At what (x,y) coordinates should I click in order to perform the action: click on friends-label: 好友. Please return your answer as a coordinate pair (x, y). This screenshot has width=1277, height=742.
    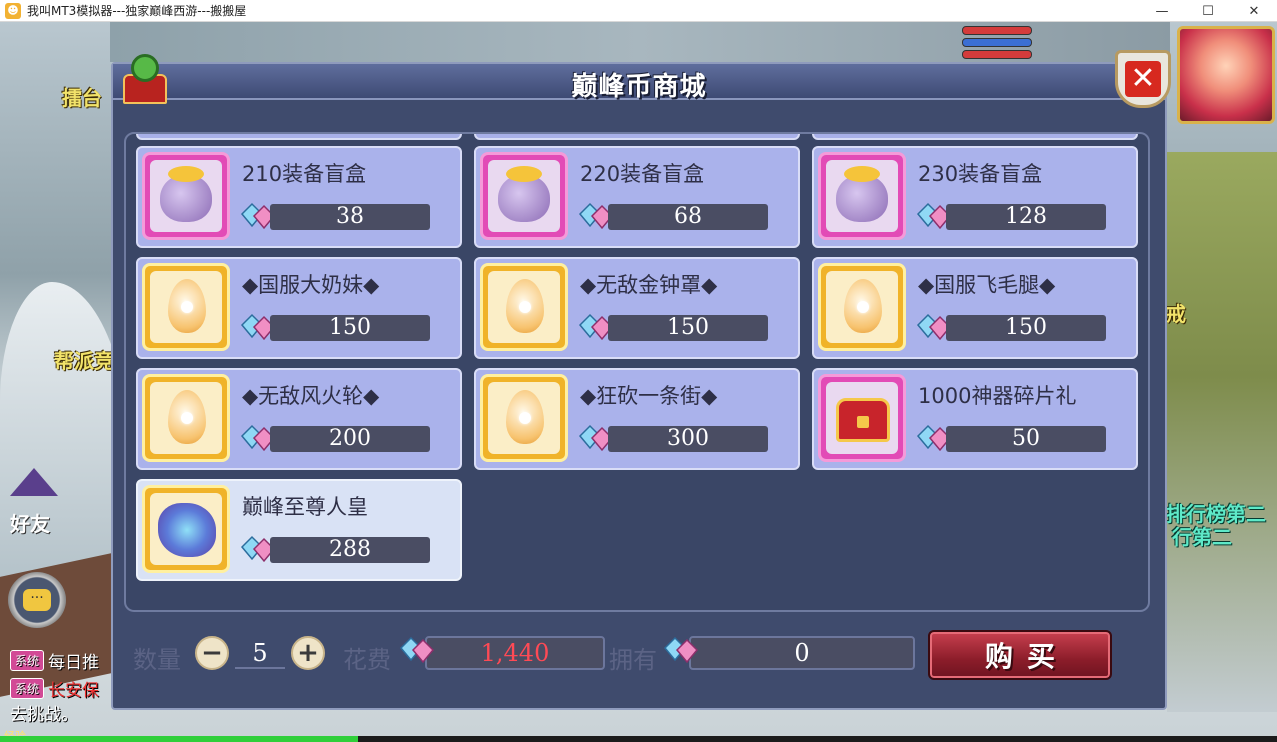
    Looking at the image, I should click on (30, 524).